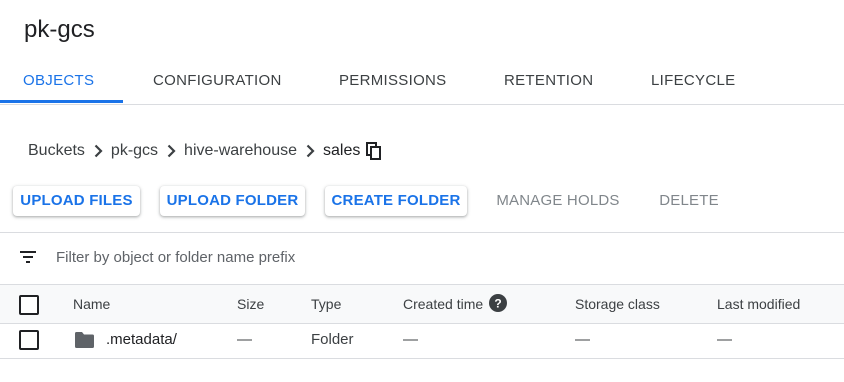 This screenshot has height=382, width=844. What do you see at coordinates (141, 340) in the screenshot?
I see `object-name-link: .metadata/` at bounding box center [141, 340].